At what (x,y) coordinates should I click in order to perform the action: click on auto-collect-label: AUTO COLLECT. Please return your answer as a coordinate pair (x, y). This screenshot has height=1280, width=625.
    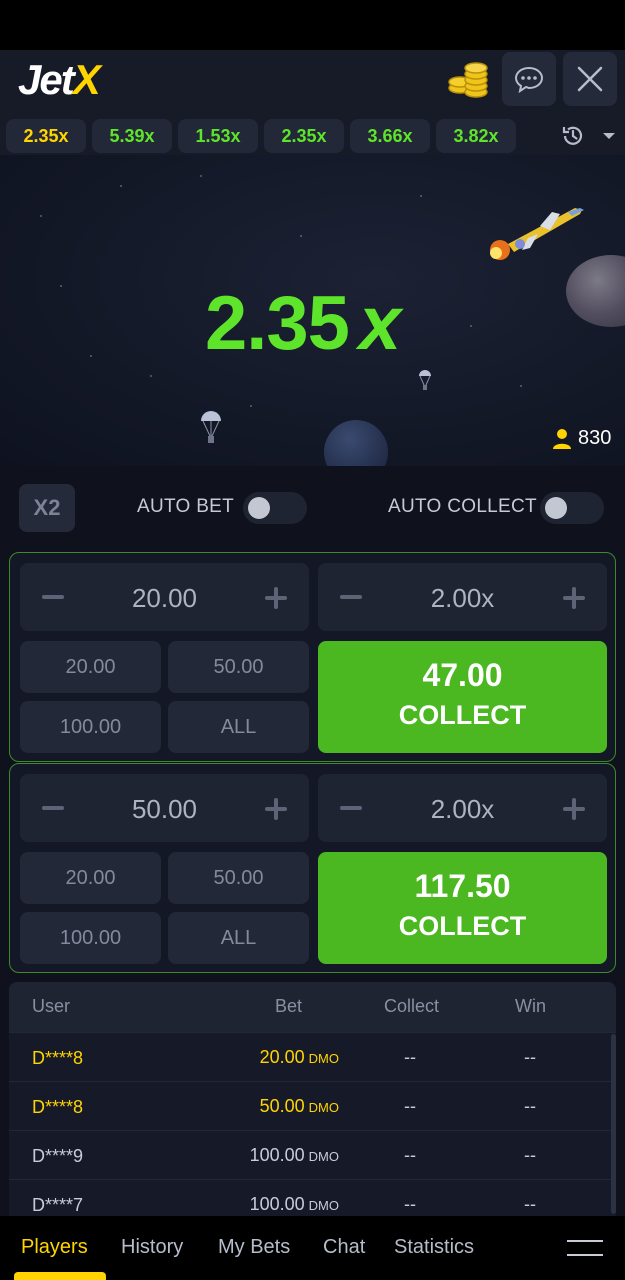
    Looking at the image, I should click on (462, 506).